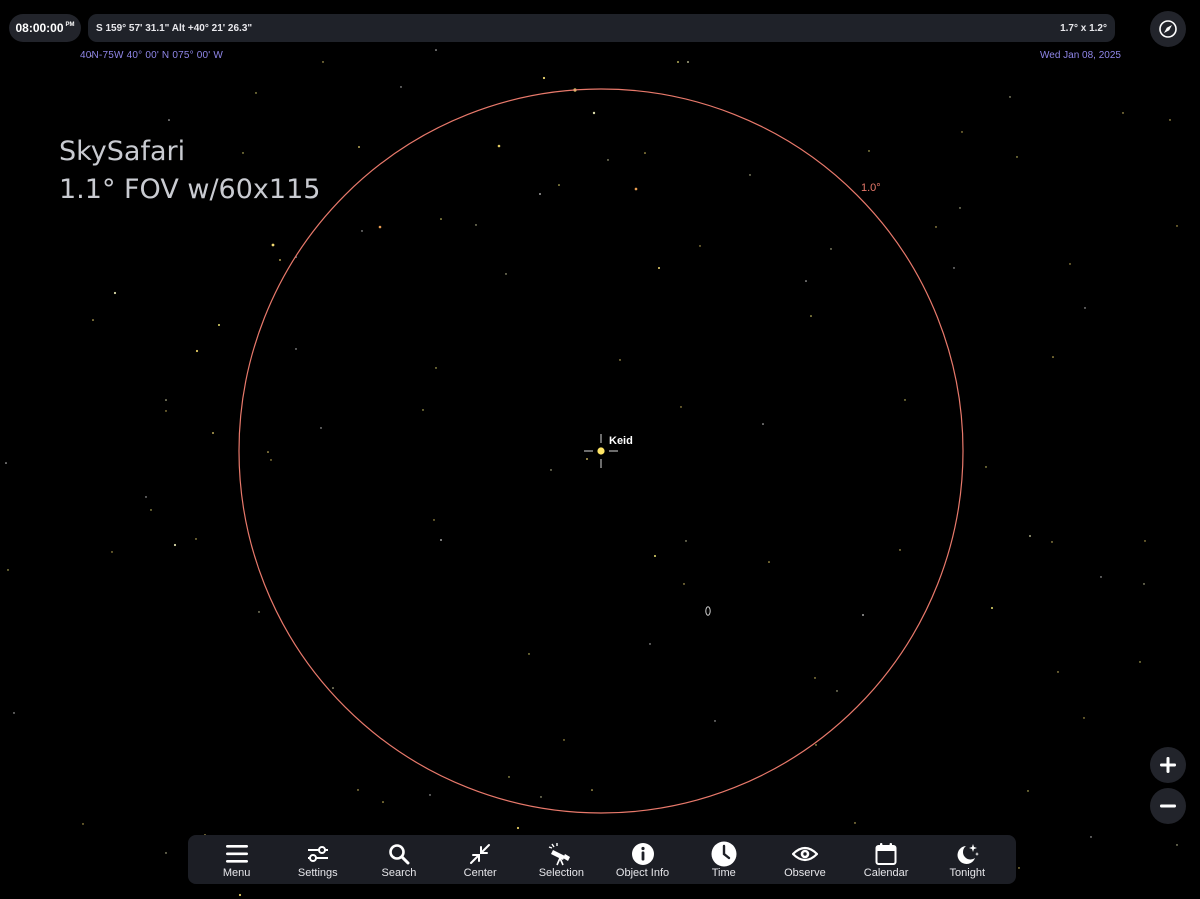  Describe the element at coordinates (398, 859) in the screenshot. I see `toolbar-search-button: Search` at that location.